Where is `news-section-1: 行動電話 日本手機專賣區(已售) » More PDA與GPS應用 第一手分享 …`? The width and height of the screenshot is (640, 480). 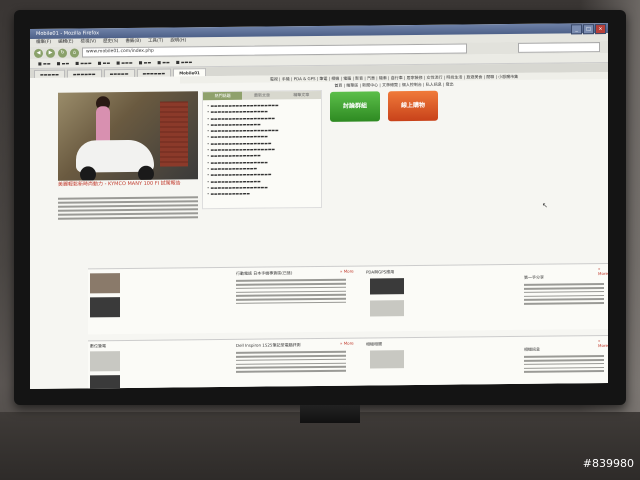
news-section-1: 行動電話 日本手機專賣區(已售) » More PDA與GPS應用 第一手分享 … is located at coordinates (348, 298).